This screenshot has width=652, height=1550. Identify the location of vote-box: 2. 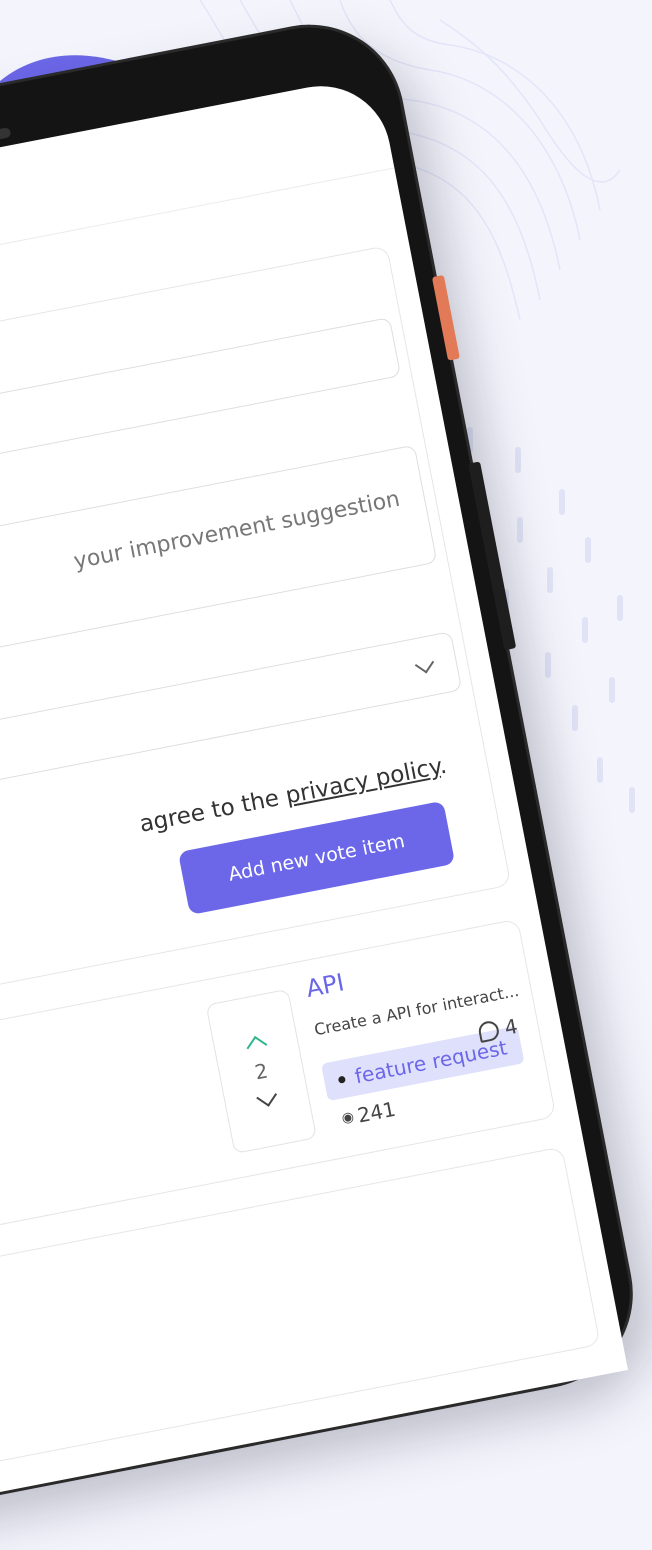
(261, 1071).